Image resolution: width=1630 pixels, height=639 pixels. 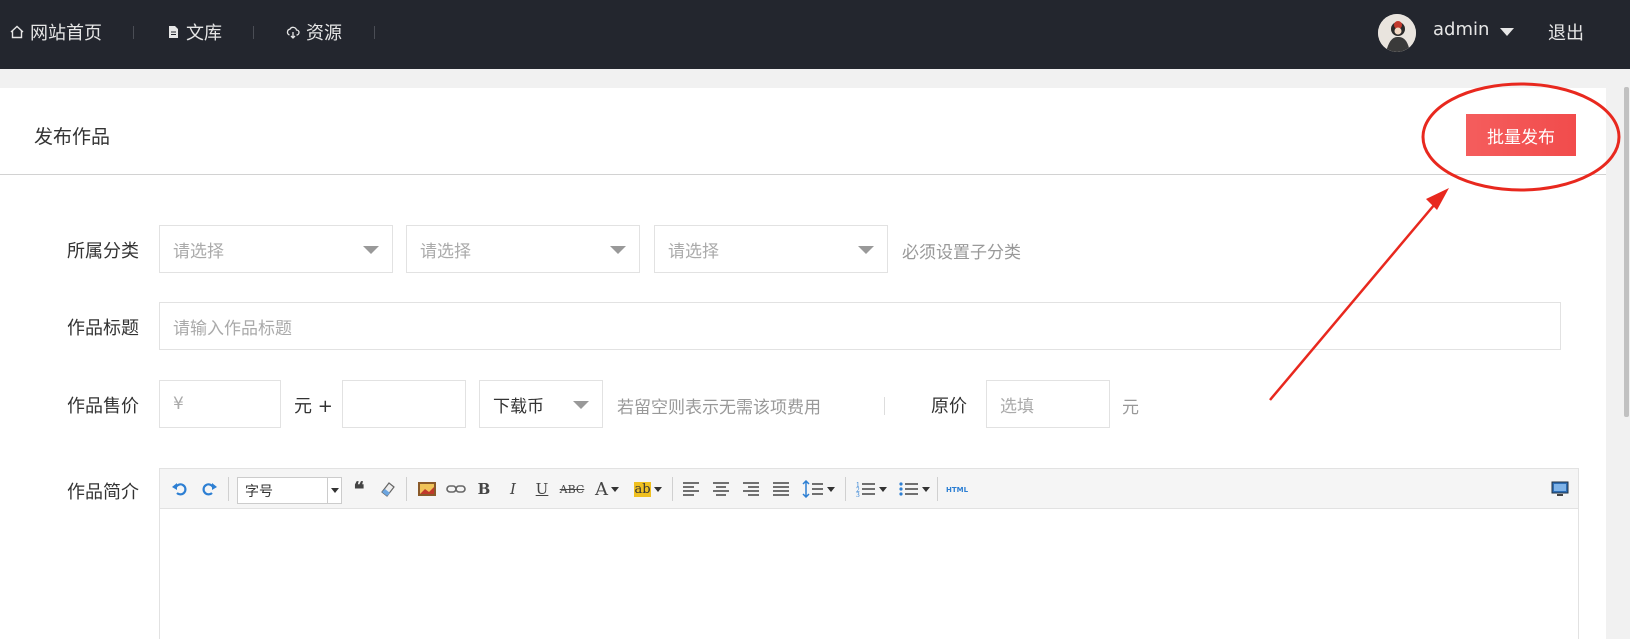 I want to click on line-height-icon, so click(x=818, y=489).